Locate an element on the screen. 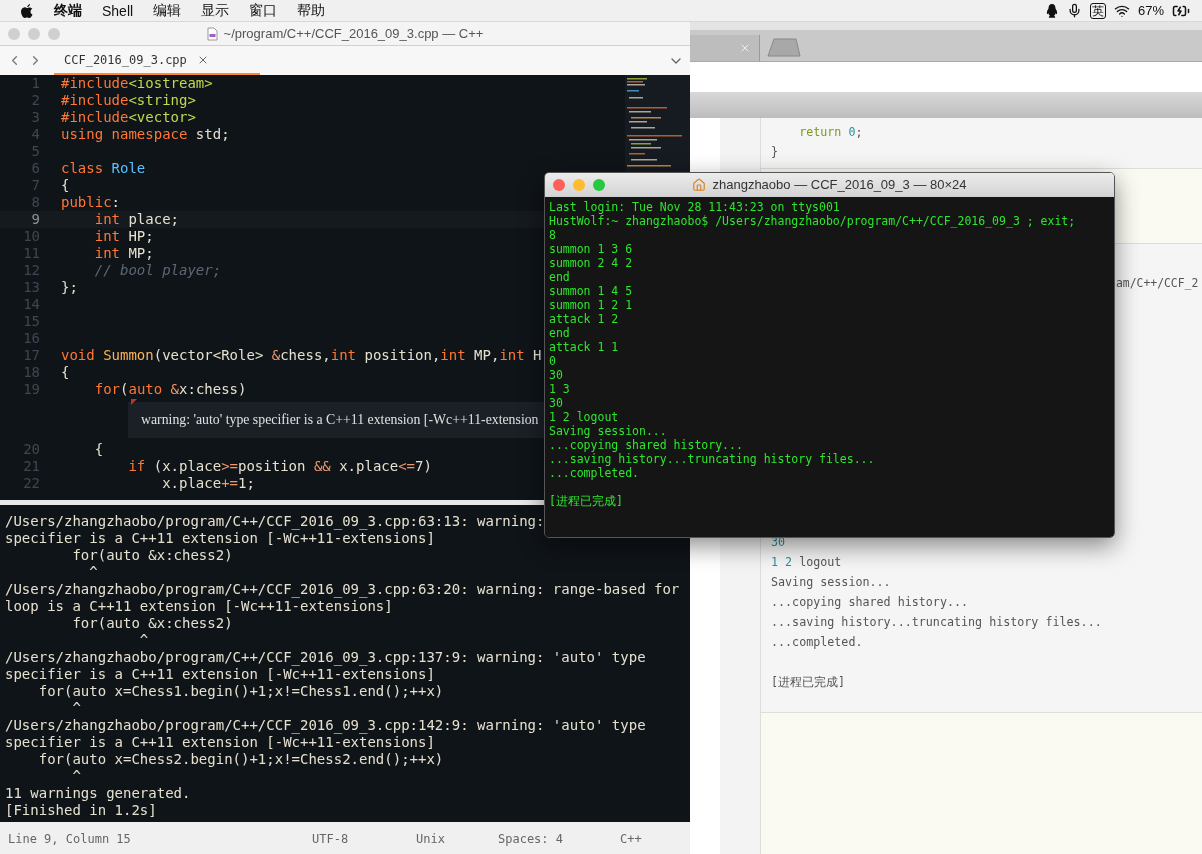 The image size is (1202, 854). output-line: ...completed. is located at coordinates (817, 642).